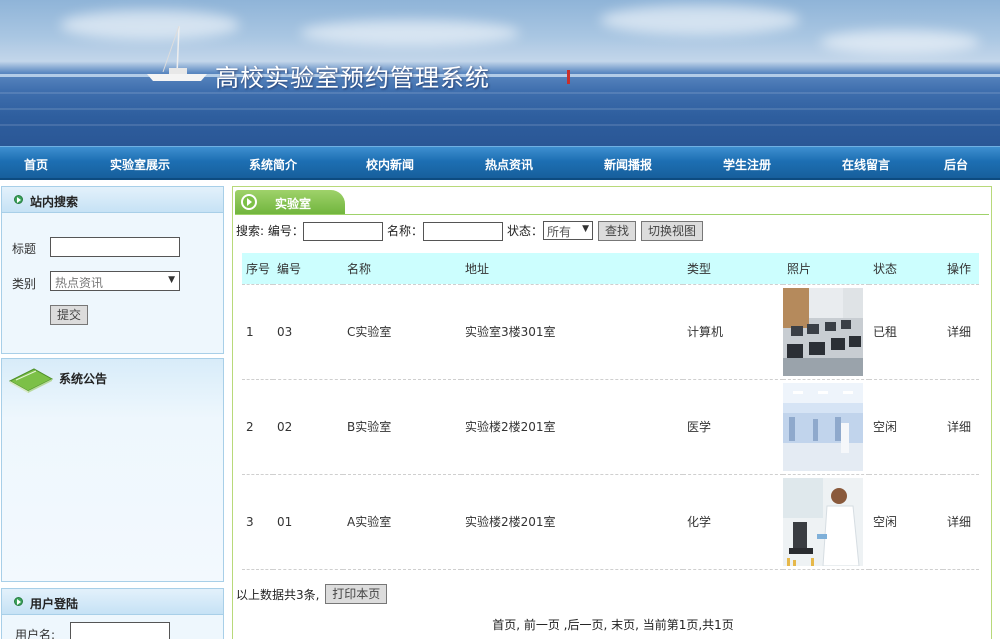  I want to click on notice-heading: 系统公告, so click(83, 379).